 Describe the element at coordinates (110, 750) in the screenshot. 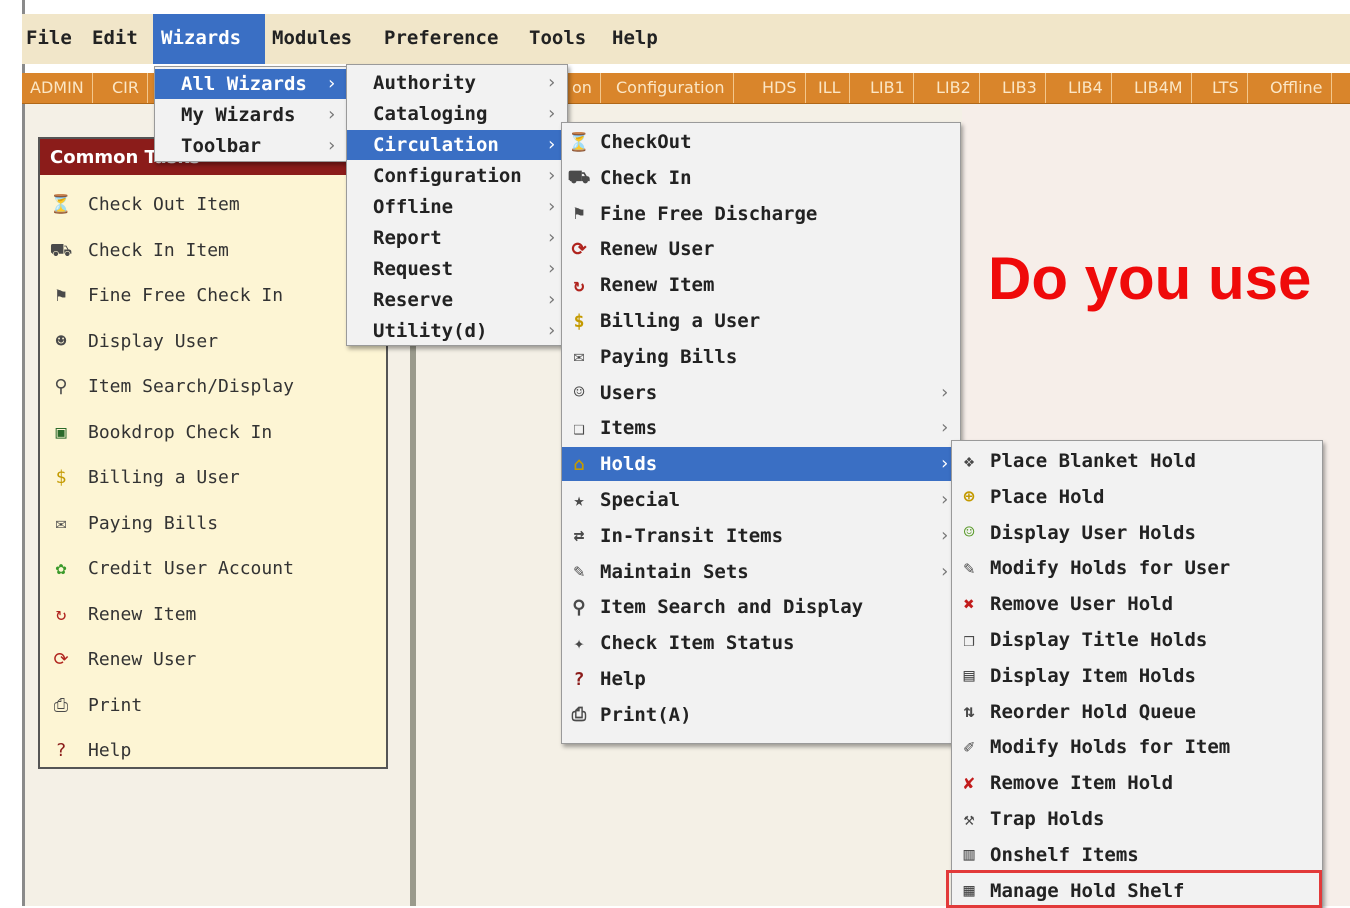

I see `common-task-label: Help` at that location.